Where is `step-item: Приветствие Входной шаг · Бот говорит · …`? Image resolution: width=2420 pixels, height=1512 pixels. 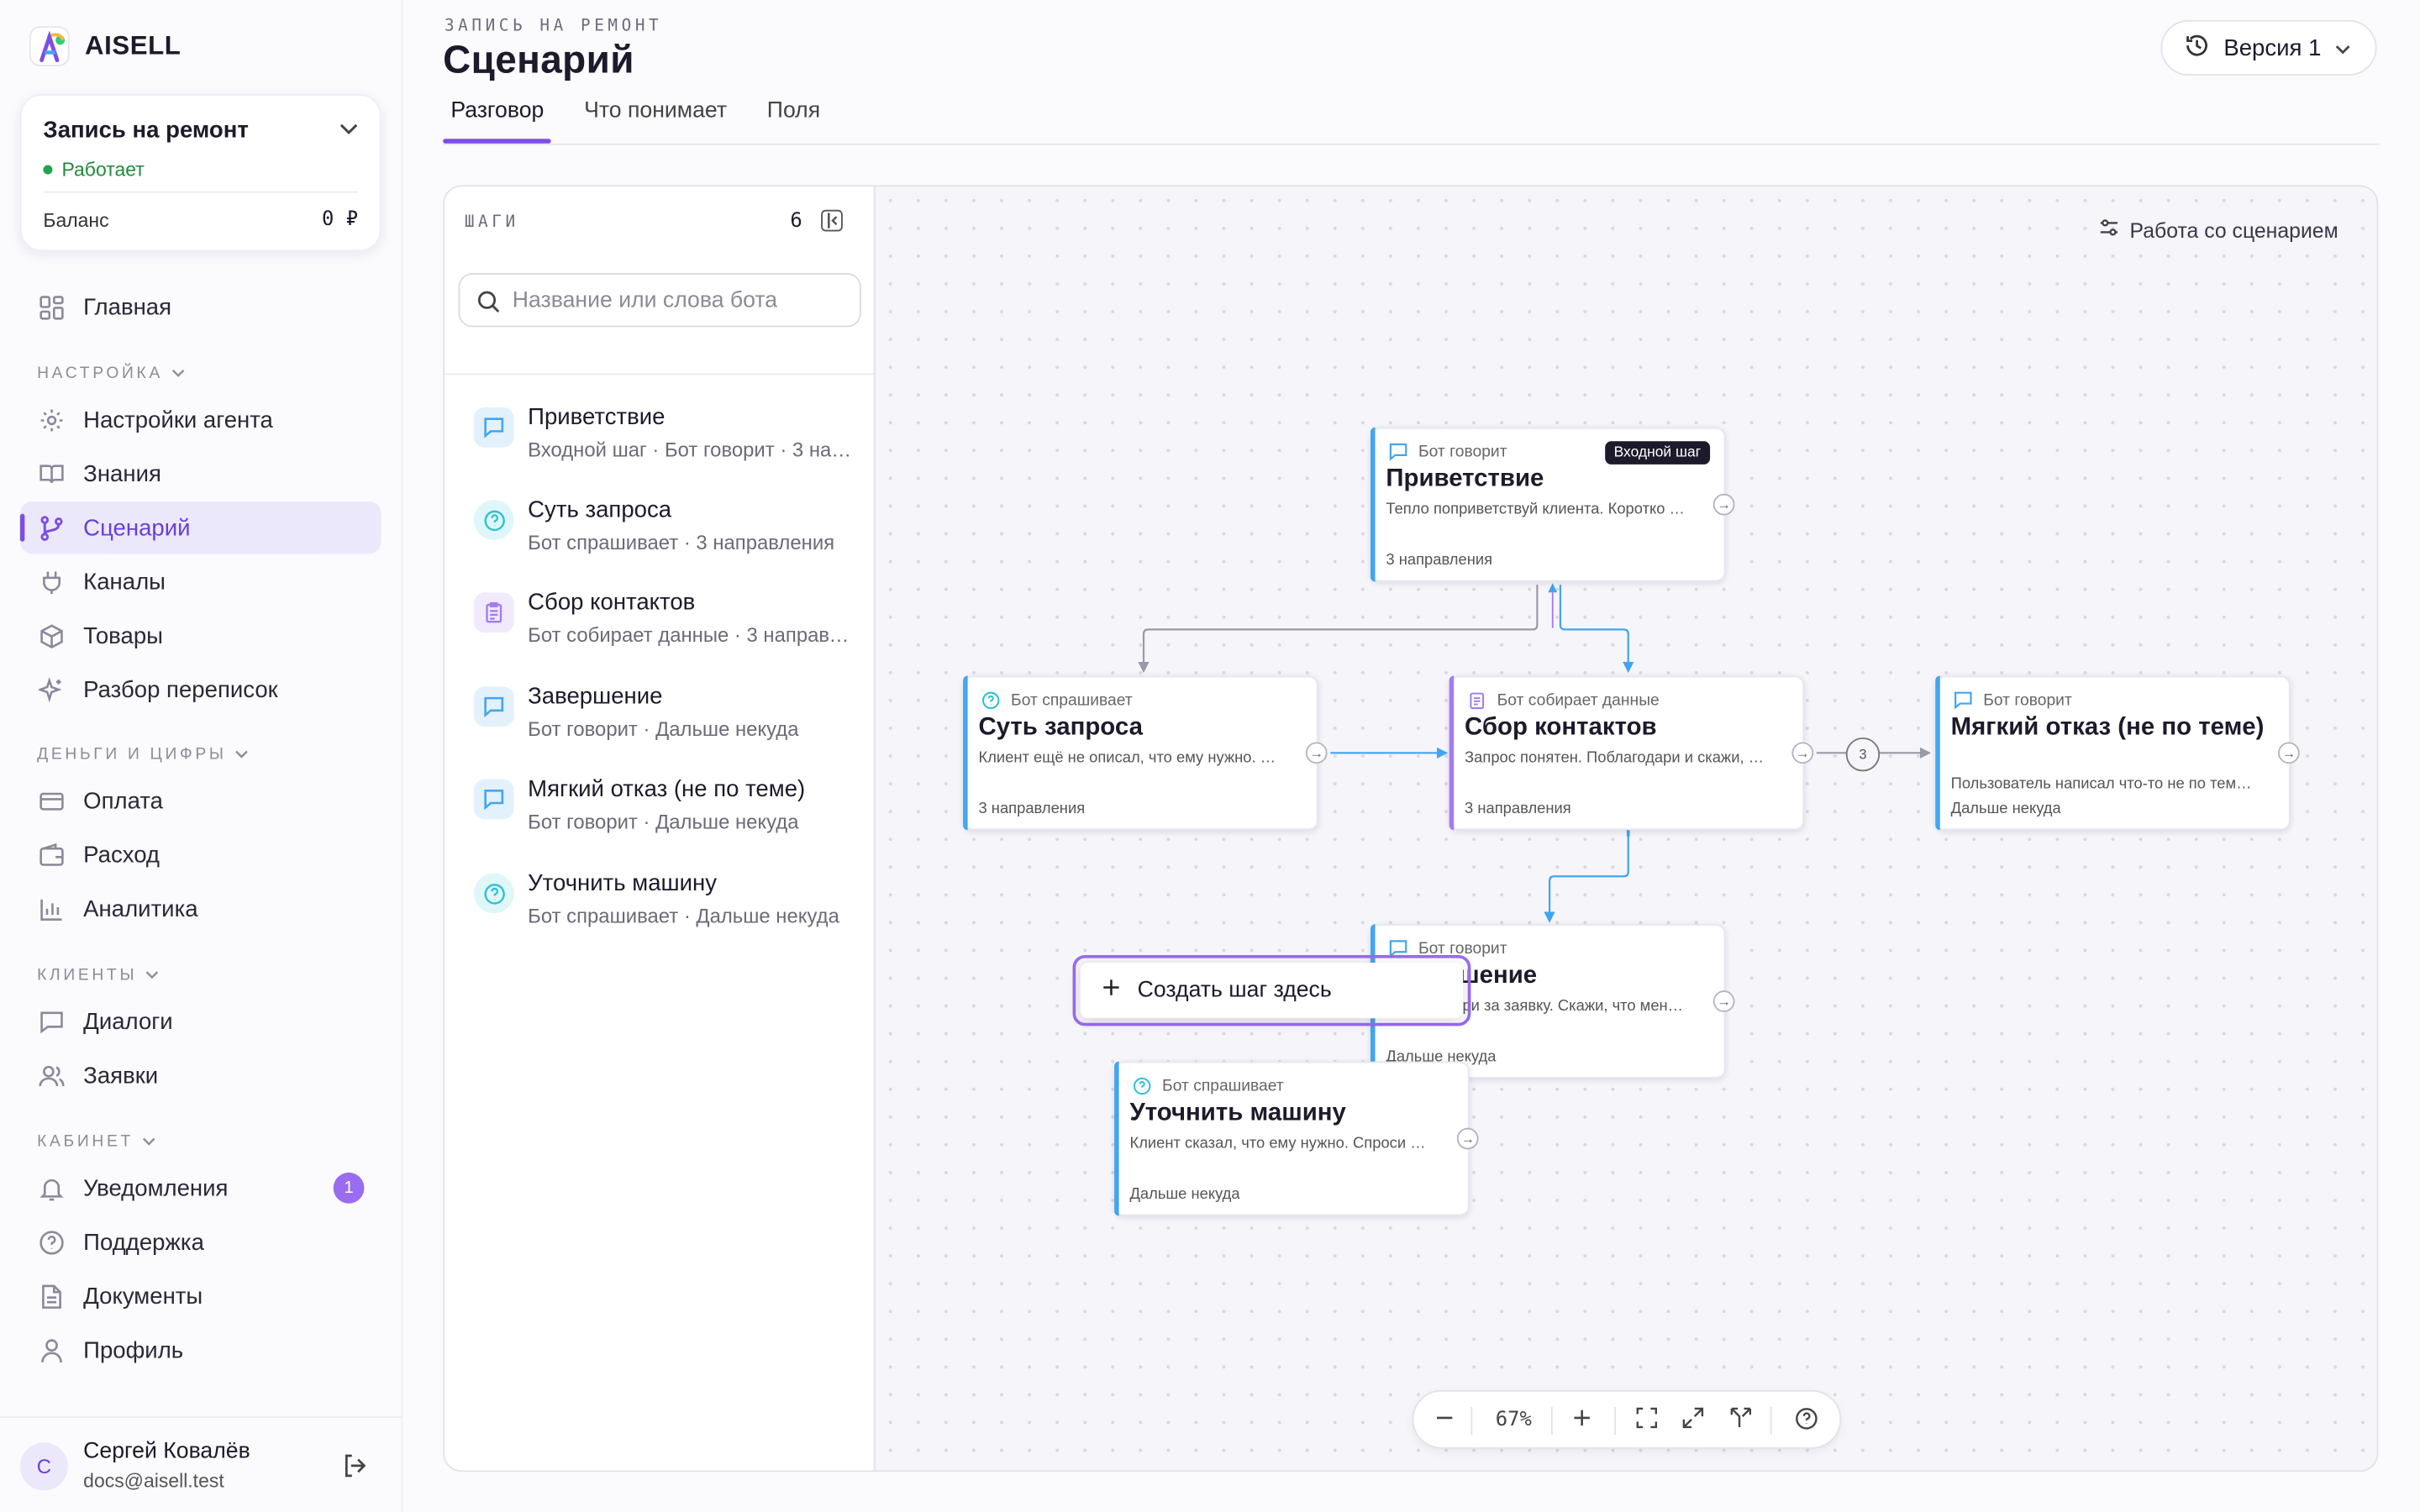
step-item: Приветствие Входной шаг · Бот говорит · … is located at coordinates (665, 441).